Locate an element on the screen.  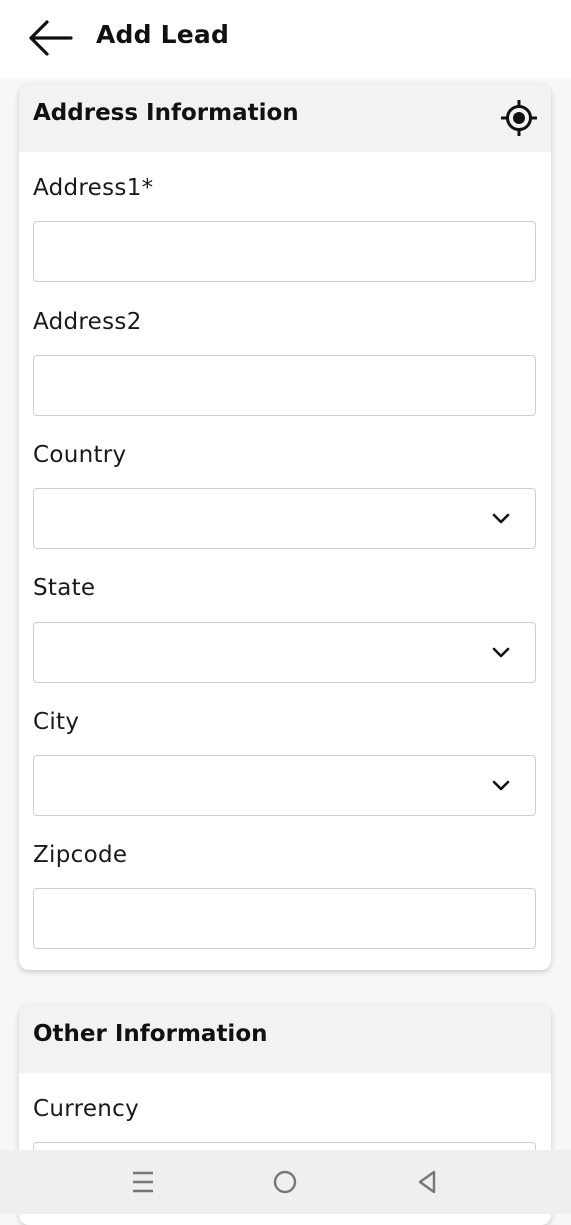
system-back-button is located at coordinates (427, 1182).